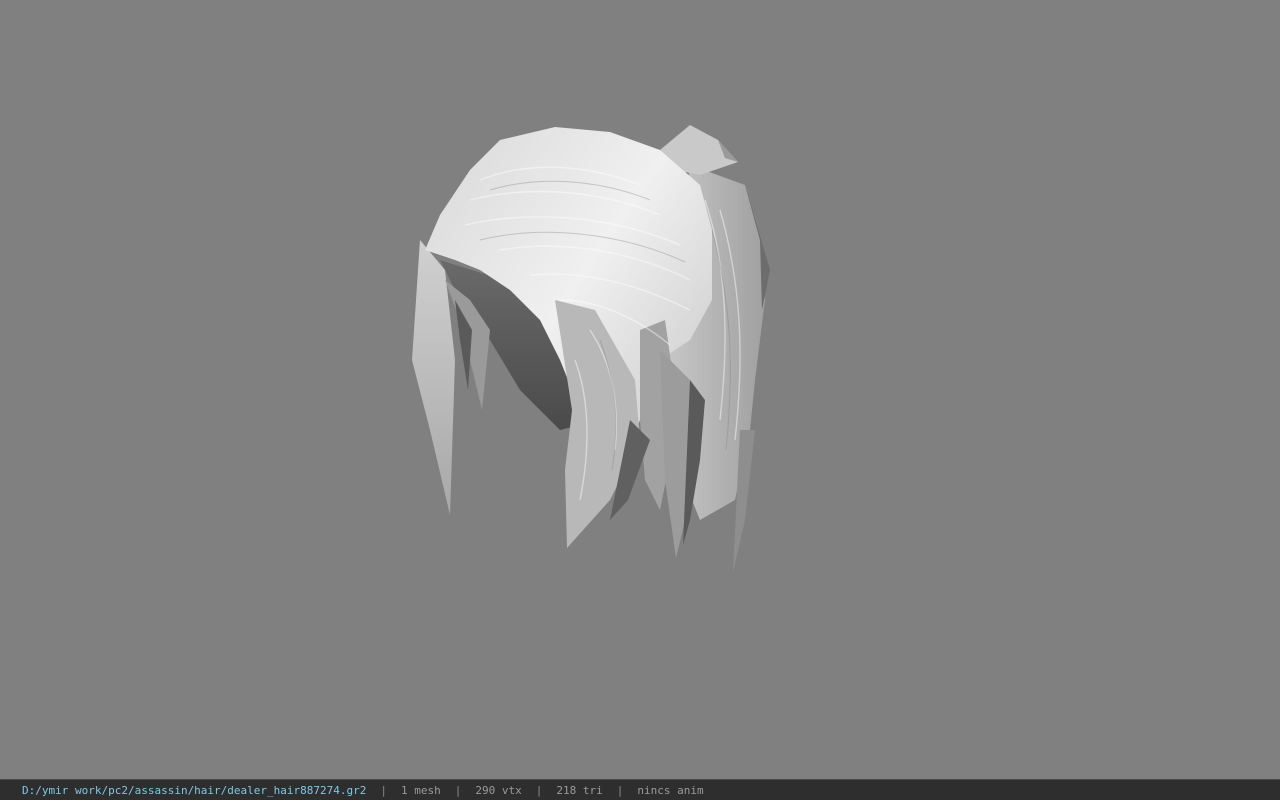 This screenshot has width=1280, height=800. I want to click on triangle-count: 218 tri, so click(579, 790).